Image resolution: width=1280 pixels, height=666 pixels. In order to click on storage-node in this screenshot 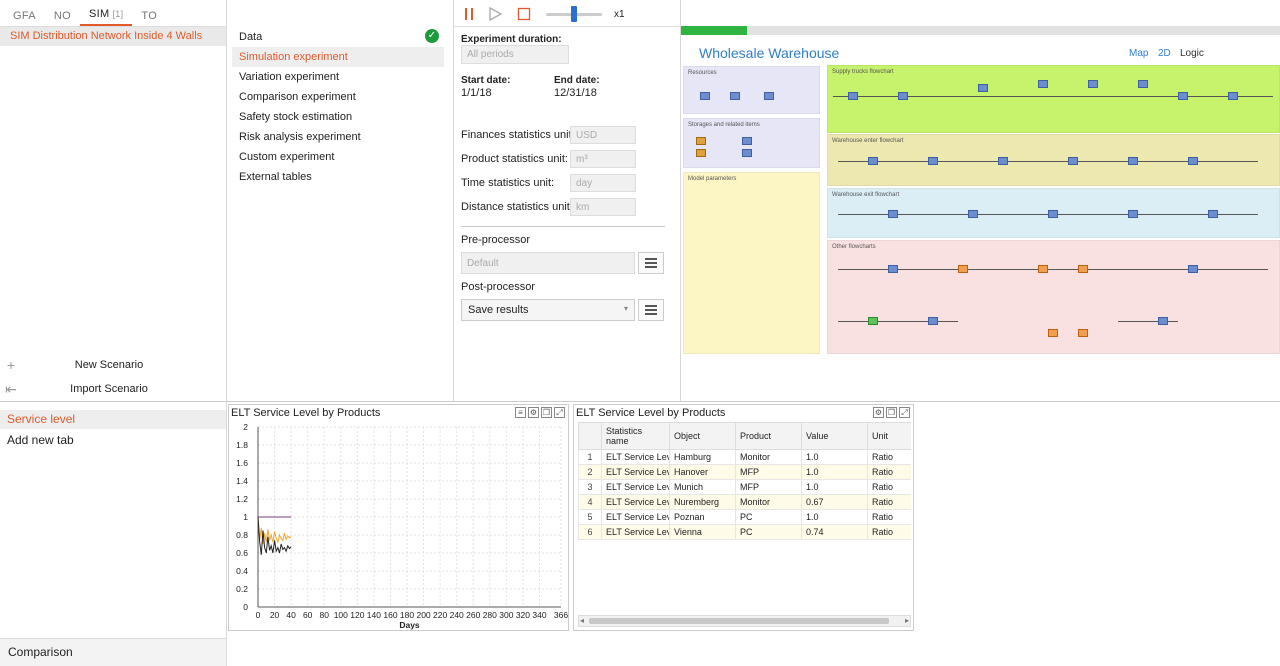, I will do `click(747, 153)`.